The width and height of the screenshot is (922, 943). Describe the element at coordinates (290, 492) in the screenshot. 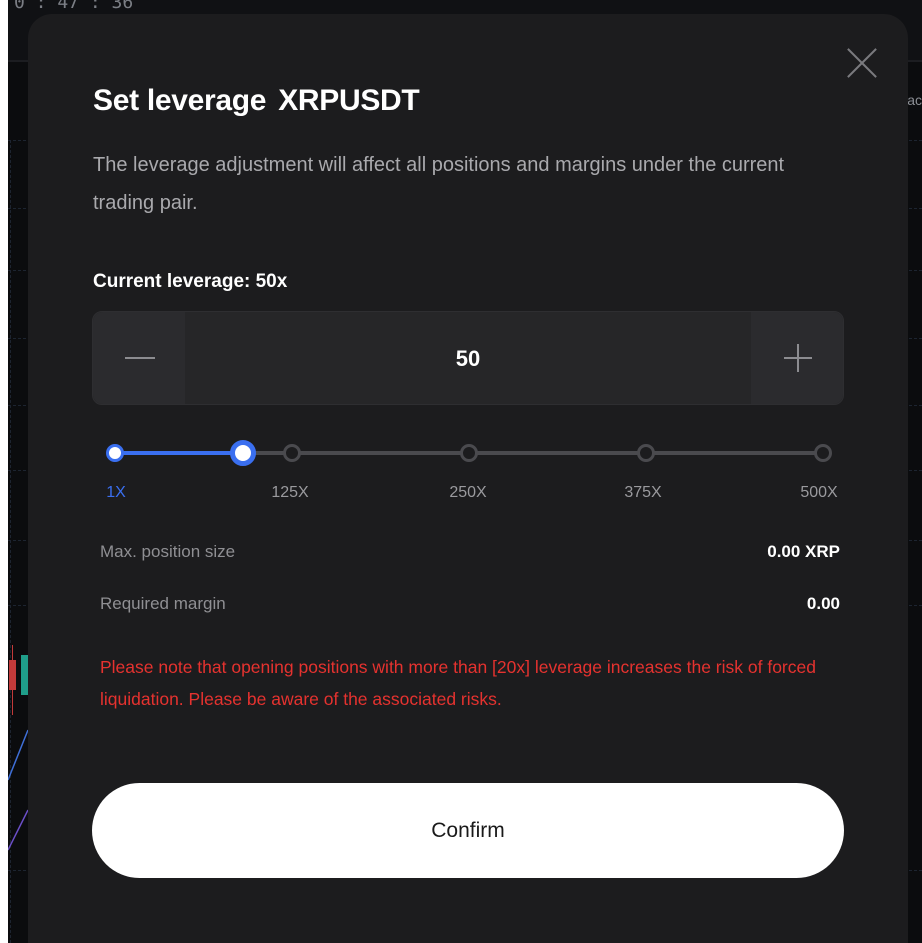

I see `slider-label-125x: 125X` at that location.